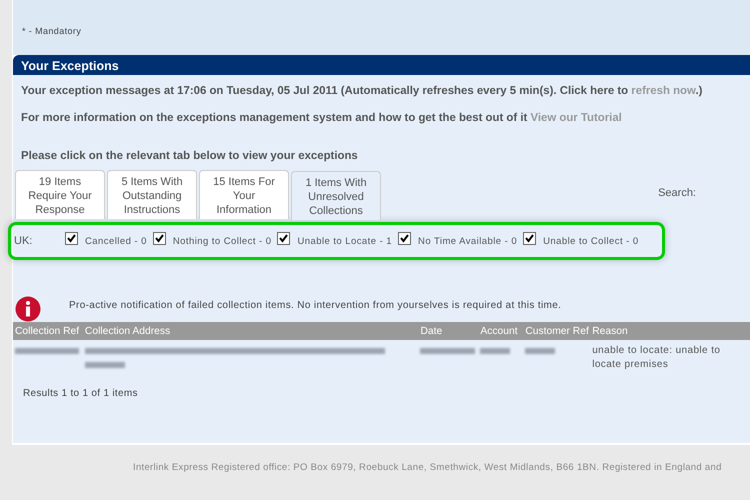  Describe the element at coordinates (362, 90) in the screenshot. I see `message-text: Your exception messages at 17:06 on Tuesday, 05 Jul 2011 (Automatically refreshes every 5 min(s). Click here to refresh now.)` at that location.